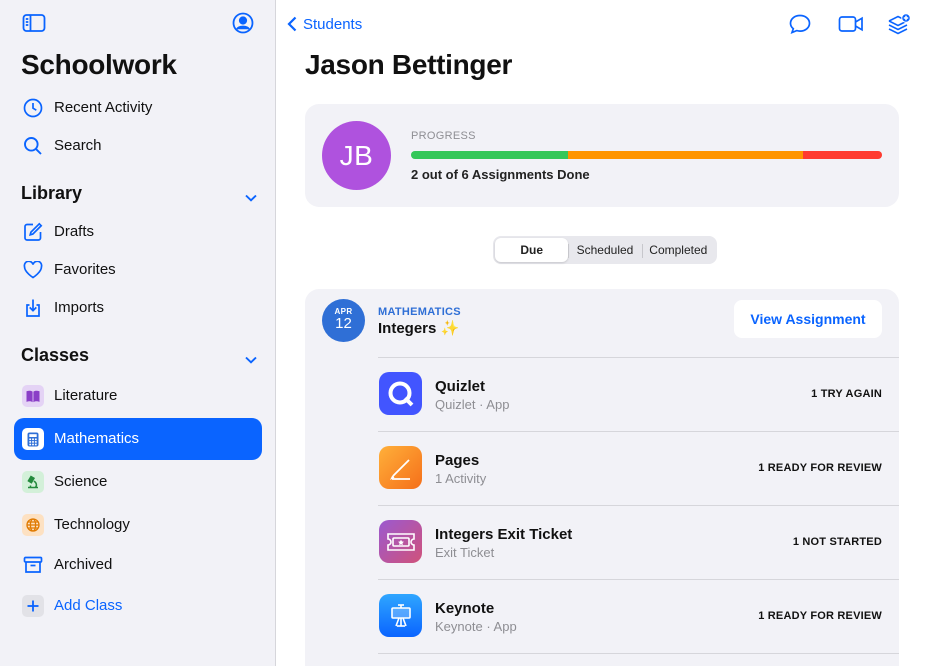 The image size is (928, 666). Describe the element at coordinates (450, 328) in the screenshot. I see `sparkles-emoji: ✨` at that location.